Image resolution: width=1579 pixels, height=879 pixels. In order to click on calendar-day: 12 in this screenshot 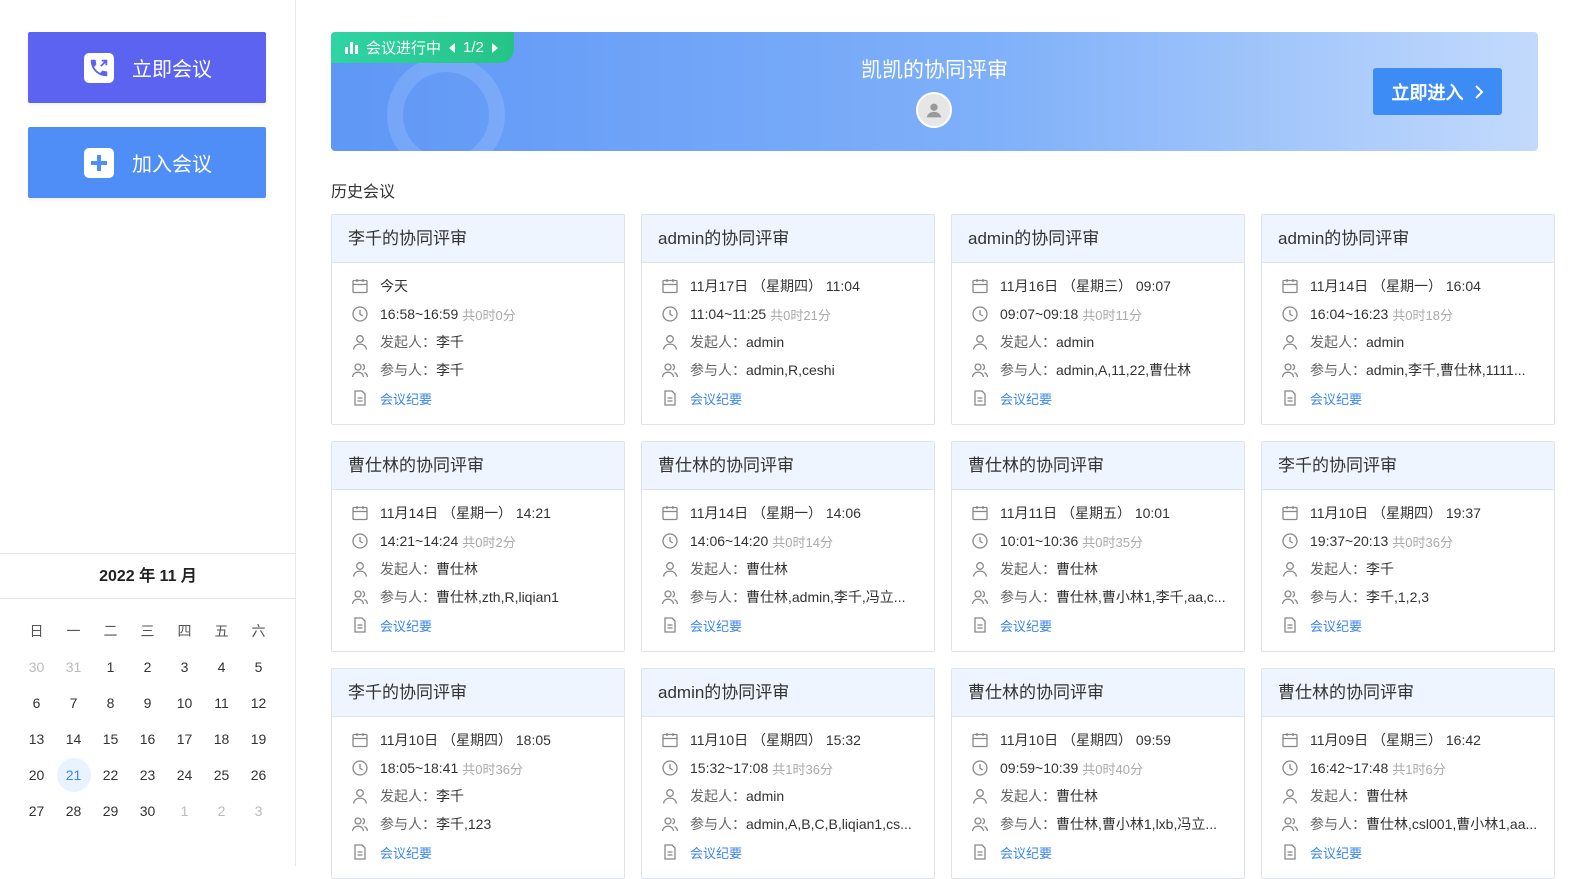, I will do `click(258, 703)`.